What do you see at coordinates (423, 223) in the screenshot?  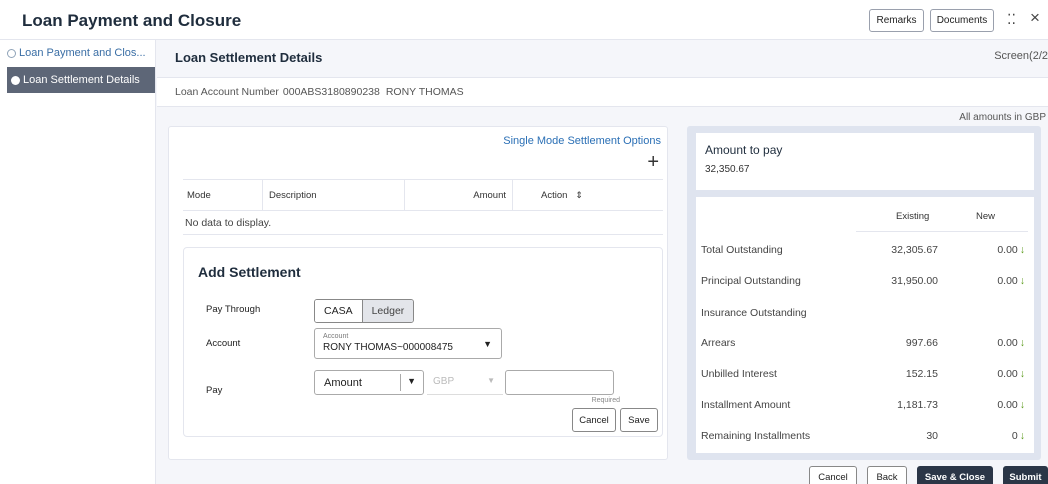 I see `table-empty-message: No data to display.` at bounding box center [423, 223].